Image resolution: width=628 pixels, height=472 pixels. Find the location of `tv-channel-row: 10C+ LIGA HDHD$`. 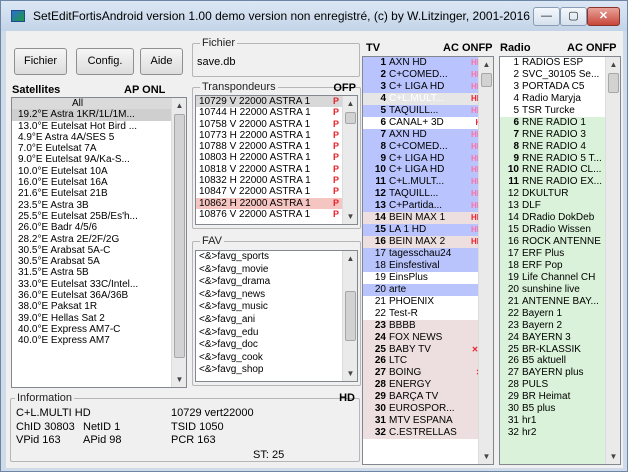

tv-channel-row: 10C+ LIGA HDHD$ is located at coordinates (428, 170).